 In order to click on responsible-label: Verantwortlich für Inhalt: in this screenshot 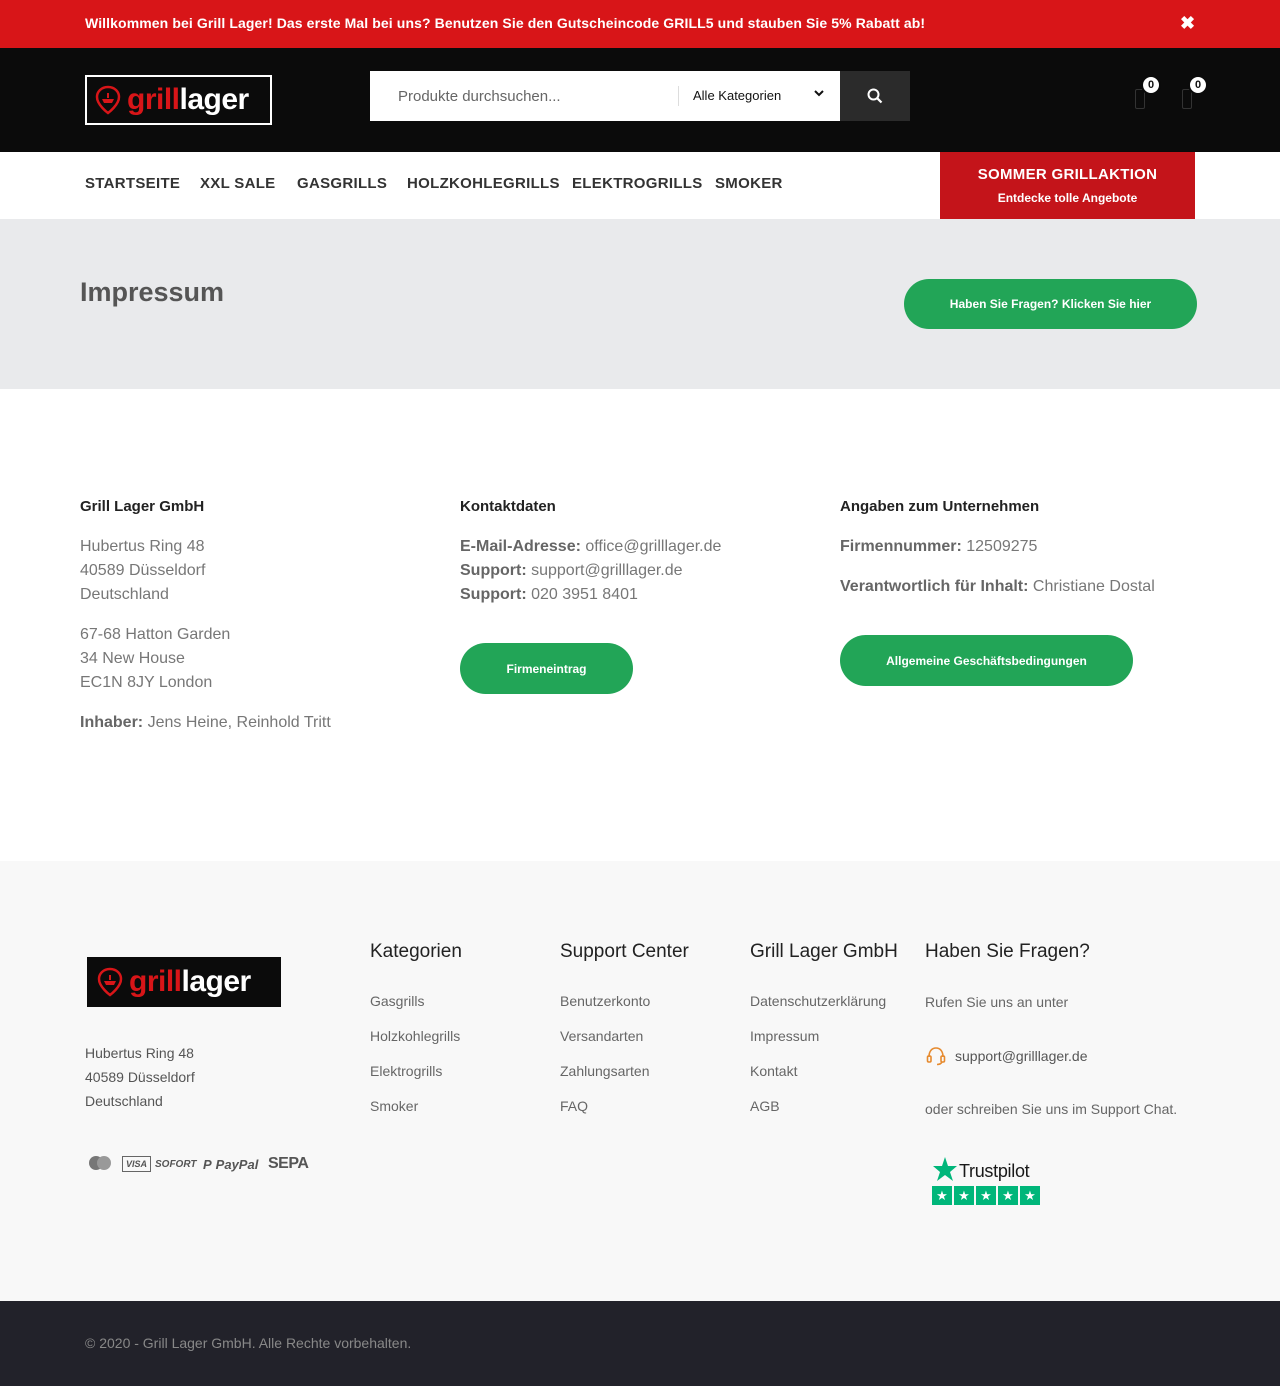, I will do `click(934, 586)`.